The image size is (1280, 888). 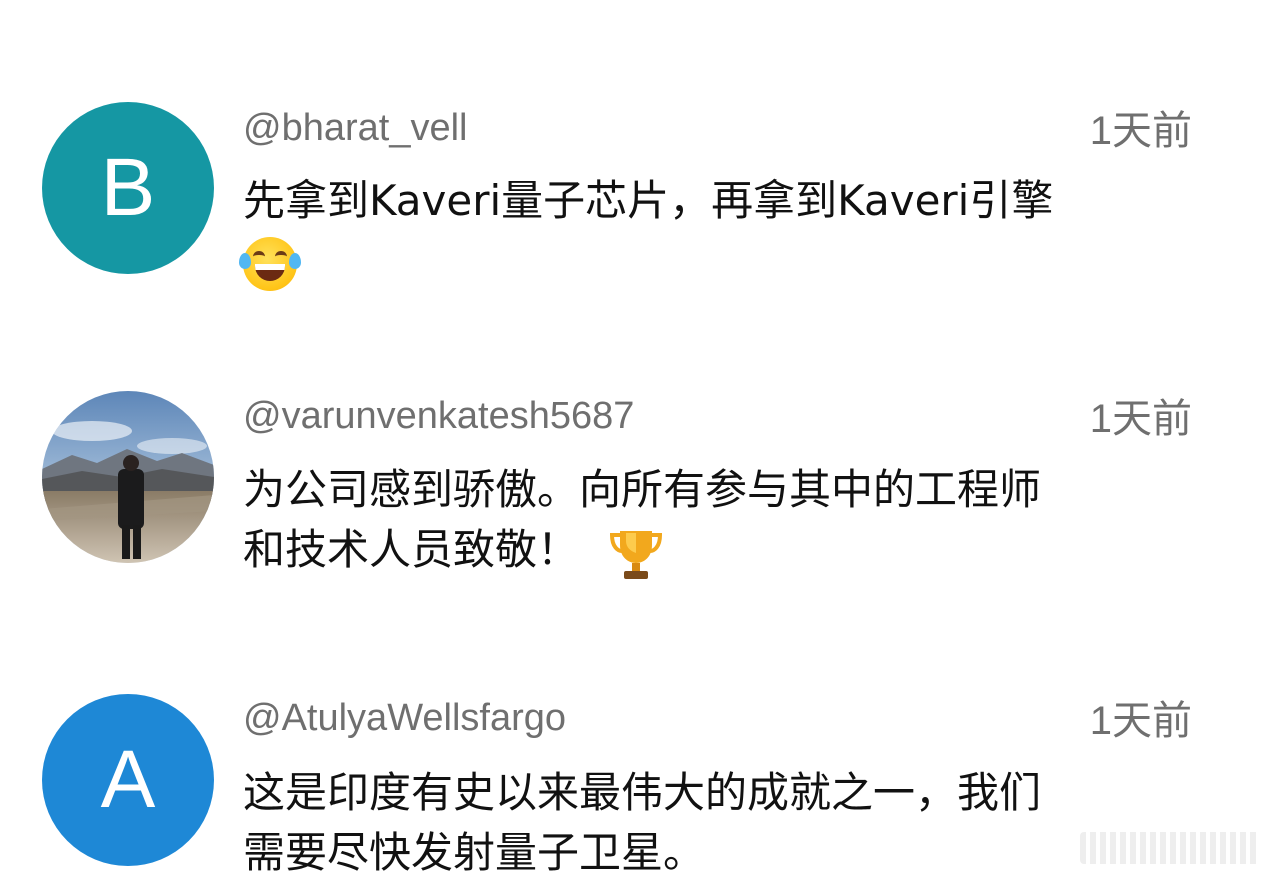 I want to click on avatar, so click(x=128, y=477).